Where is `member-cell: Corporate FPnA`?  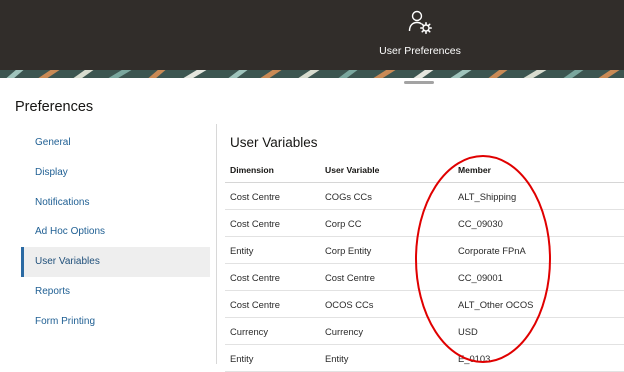
member-cell: Corporate FPnA is located at coordinates (541, 250).